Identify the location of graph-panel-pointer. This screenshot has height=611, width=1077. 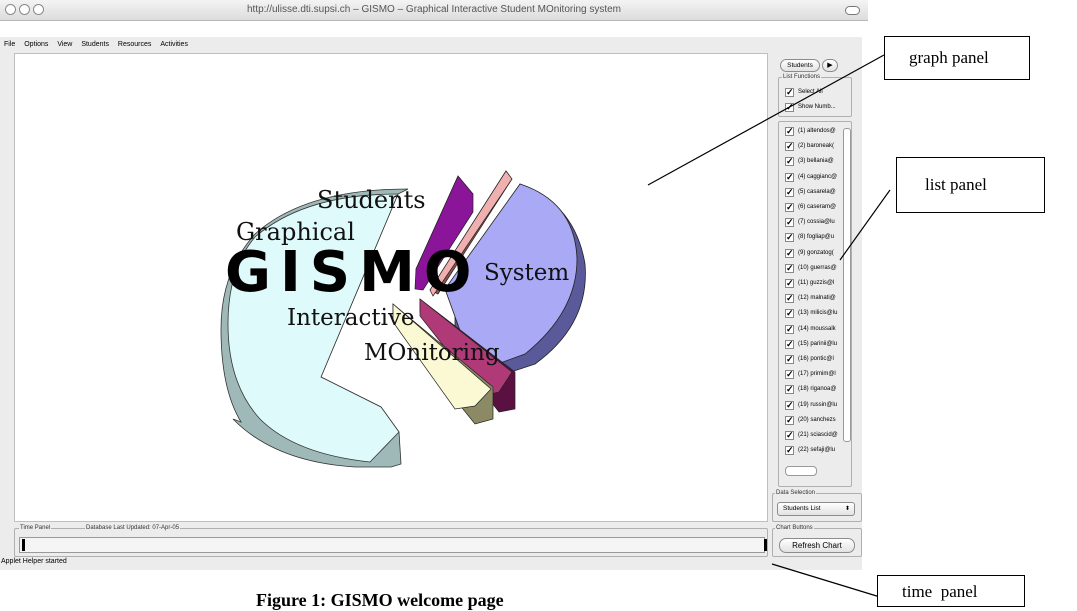
(766, 120).